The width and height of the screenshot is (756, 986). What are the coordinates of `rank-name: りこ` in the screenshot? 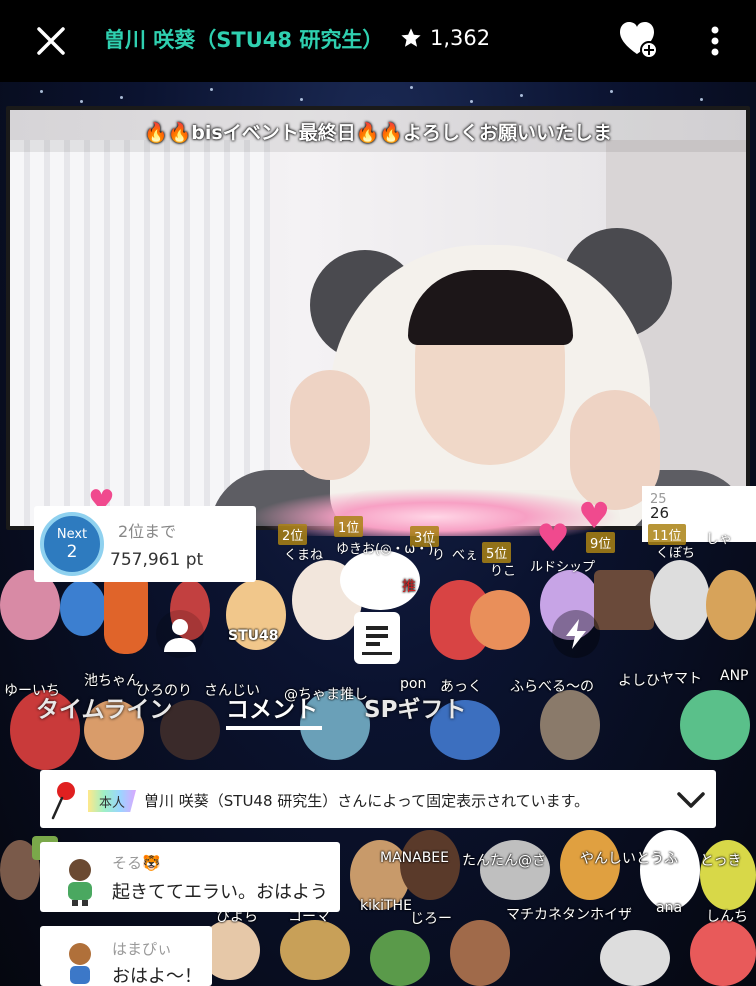 It's located at (503, 571).